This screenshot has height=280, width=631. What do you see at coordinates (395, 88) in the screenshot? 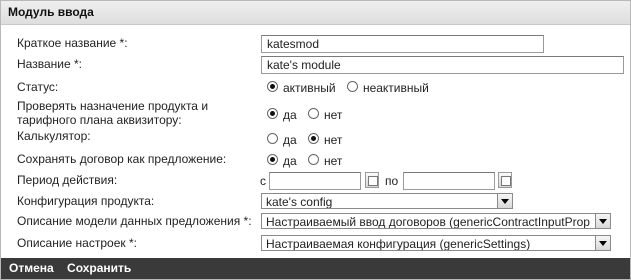
I see `status-inactive-label: неактивный` at bounding box center [395, 88].